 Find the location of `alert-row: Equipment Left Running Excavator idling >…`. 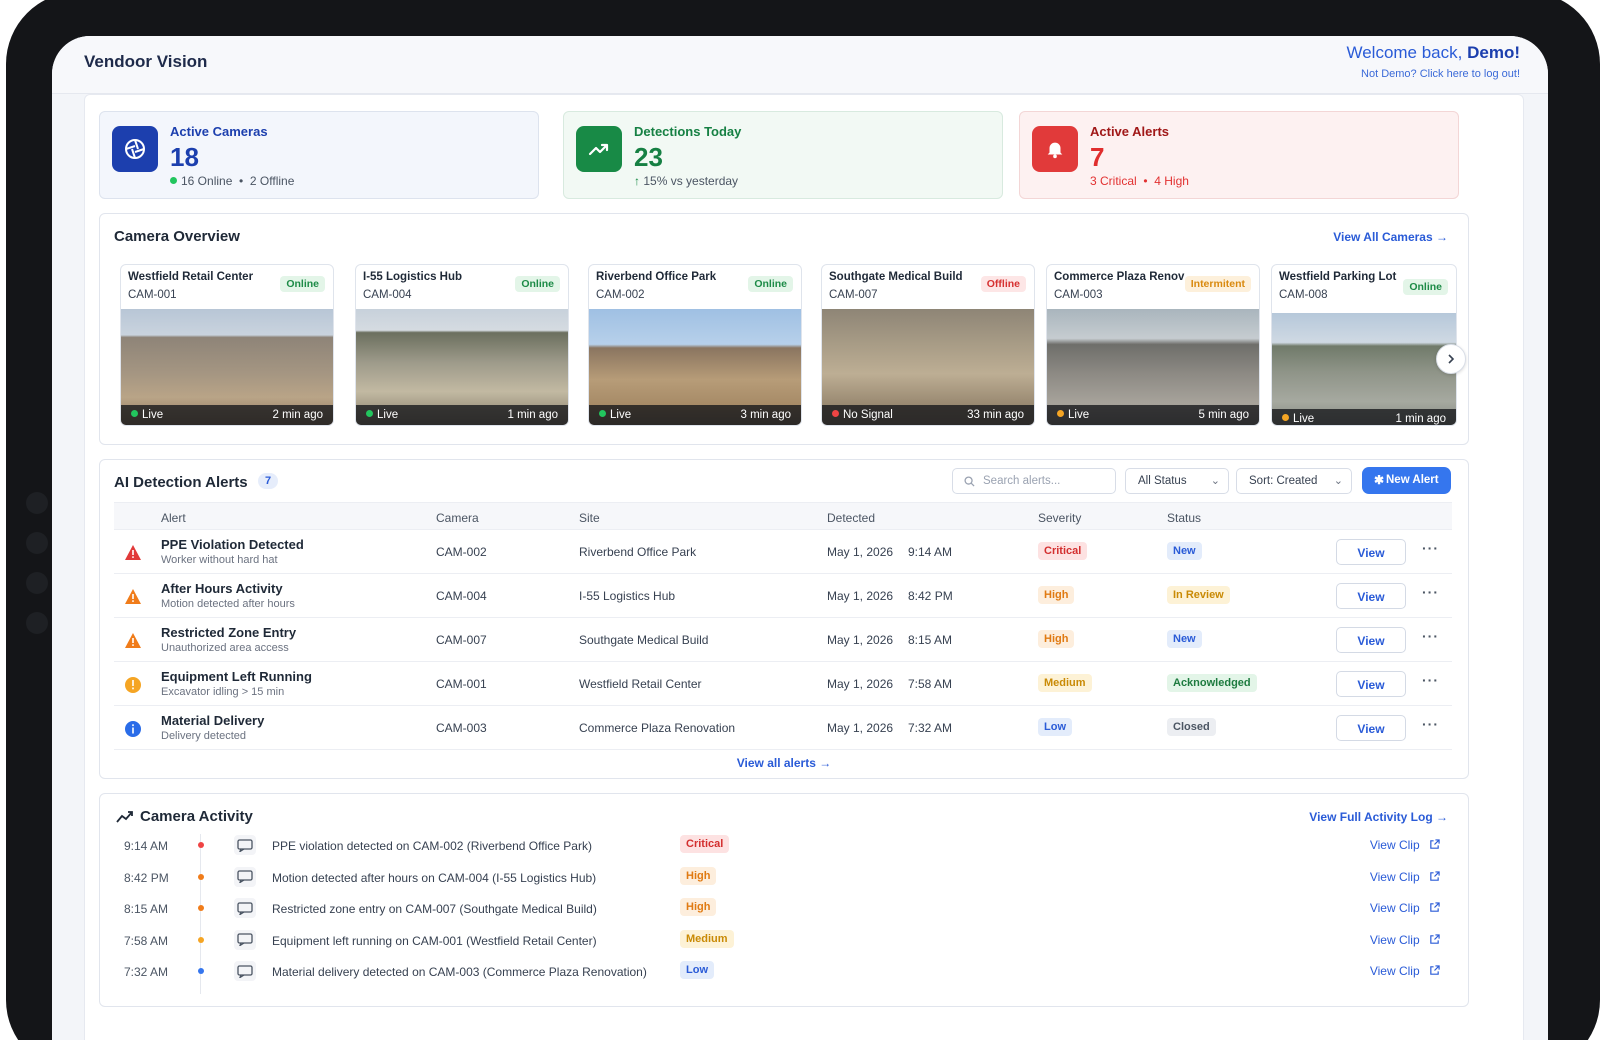

alert-row: Equipment Left Running Excavator idling >… is located at coordinates (783, 684).